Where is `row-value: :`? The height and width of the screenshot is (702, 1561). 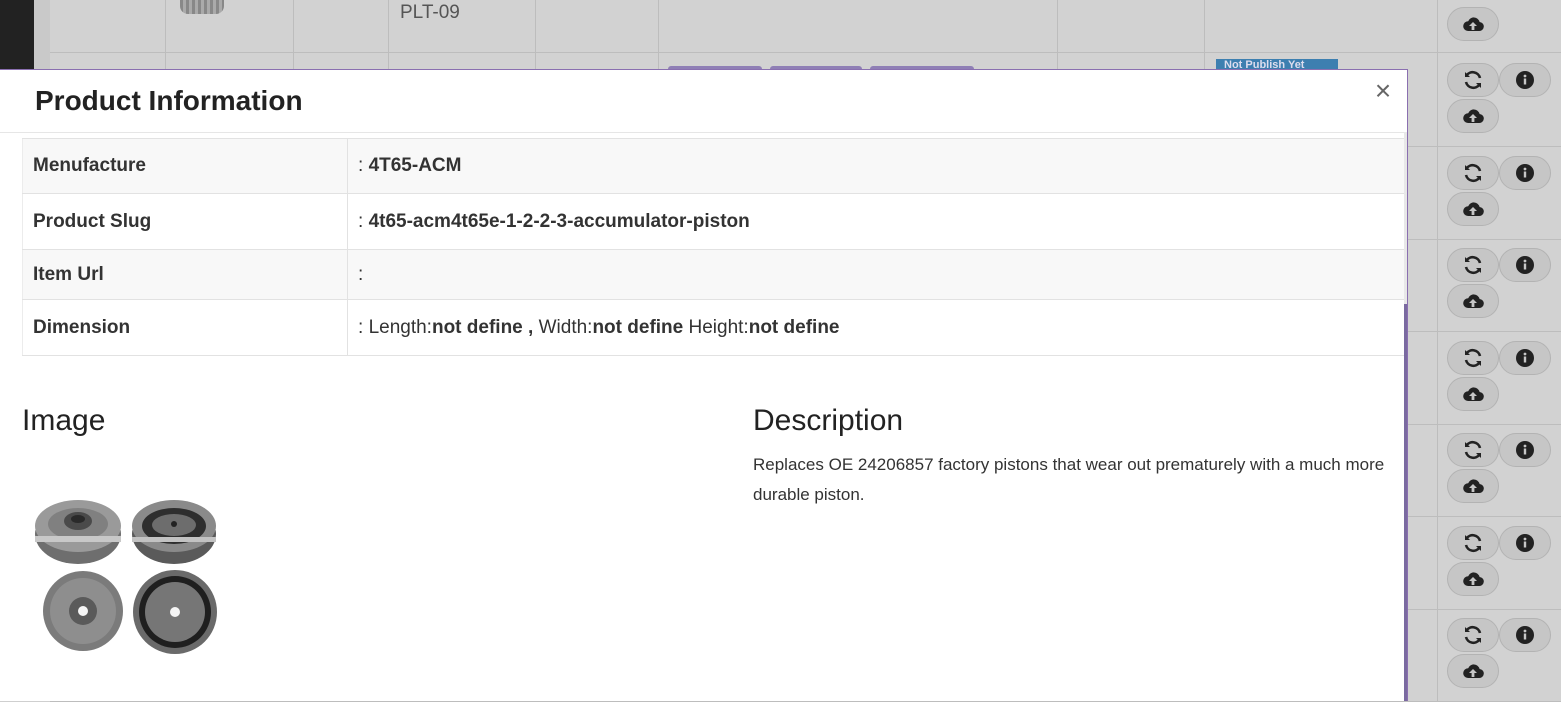 row-value: : is located at coordinates (875, 274).